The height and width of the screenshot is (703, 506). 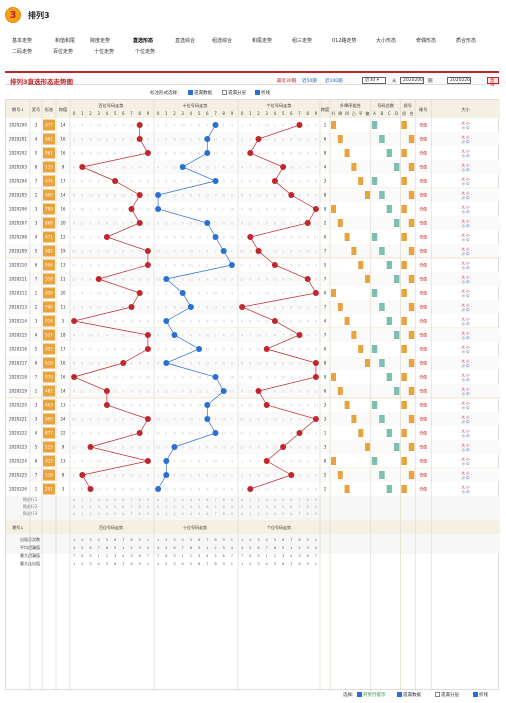 I want to click on search-button: 查询, so click(x=493, y=82).